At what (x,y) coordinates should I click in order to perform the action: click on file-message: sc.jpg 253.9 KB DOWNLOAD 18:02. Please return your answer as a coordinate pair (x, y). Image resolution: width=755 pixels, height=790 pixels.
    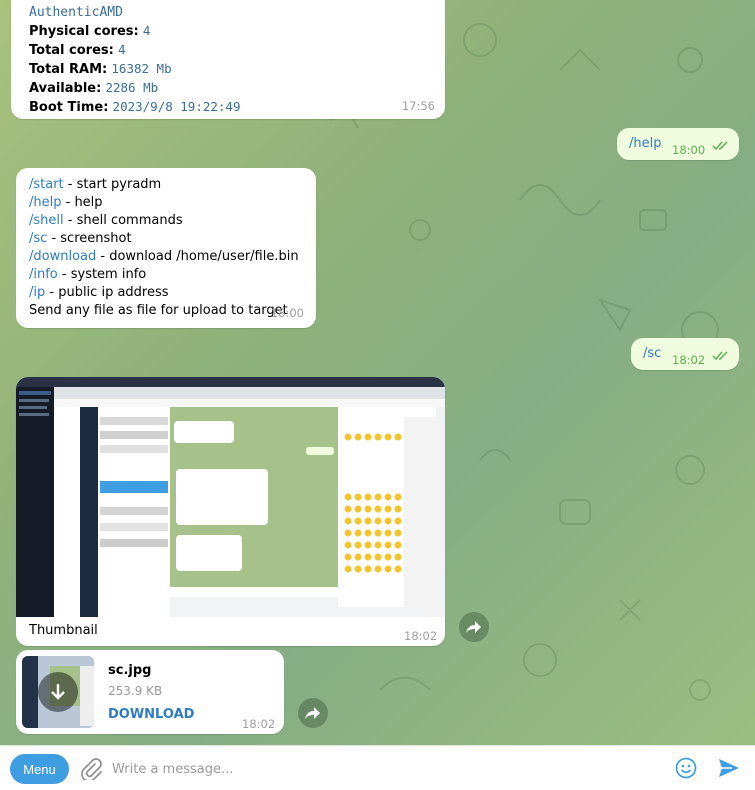
    Looking at the image, I should click on (150, 692).